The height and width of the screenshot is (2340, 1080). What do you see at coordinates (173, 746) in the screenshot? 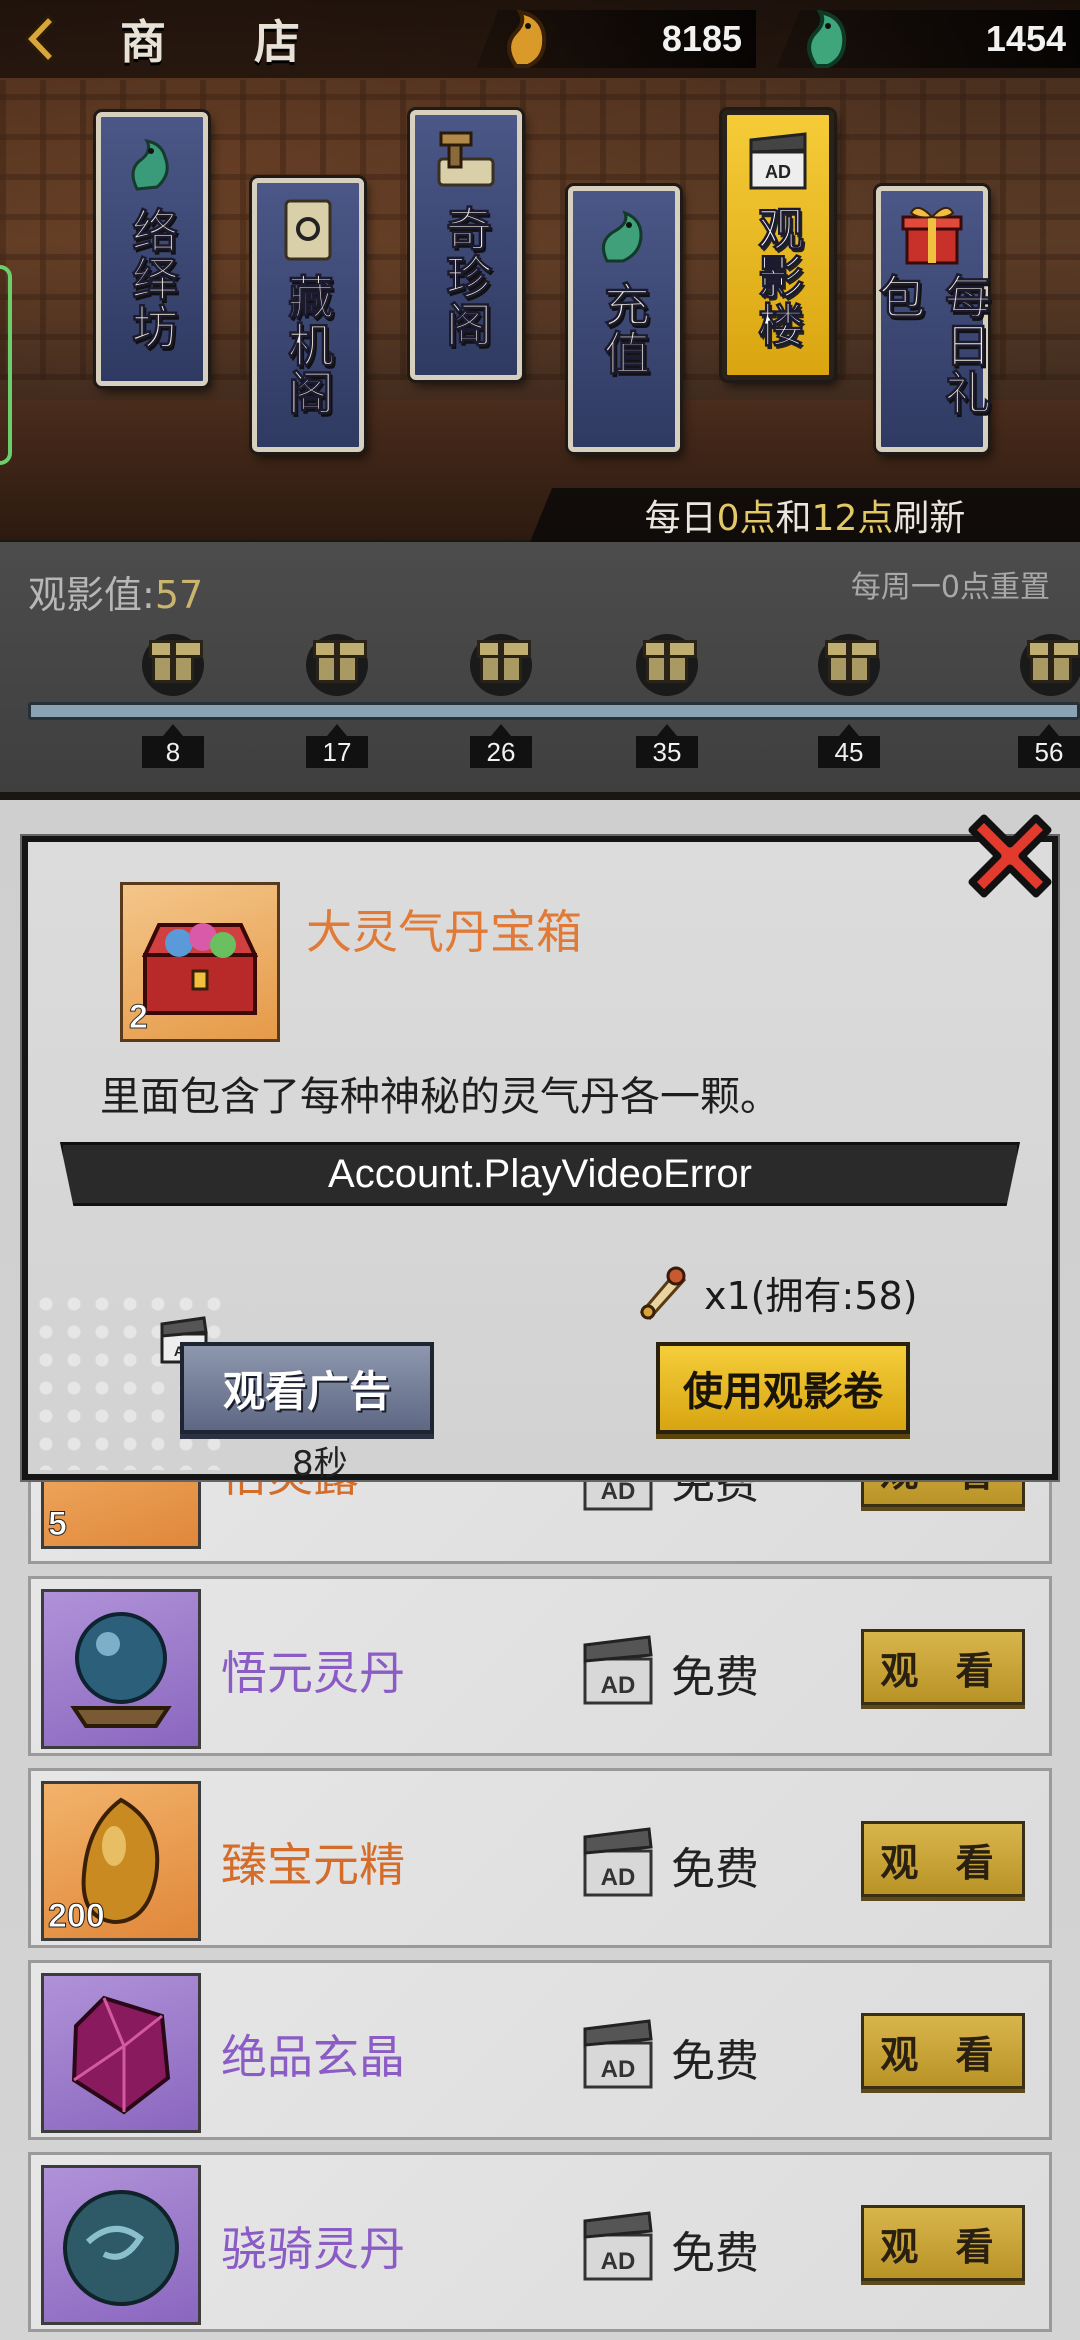
I see `milestone-value: 8` at bounding box center [173, 746].